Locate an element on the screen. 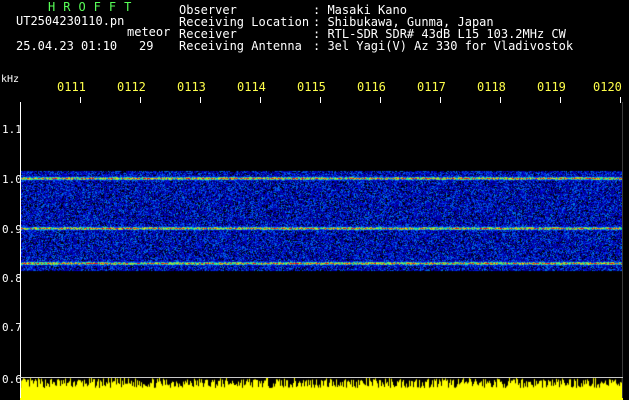 The image size is (629, 400). x-tick-label: 0119 is located at coordinates (551, 87).